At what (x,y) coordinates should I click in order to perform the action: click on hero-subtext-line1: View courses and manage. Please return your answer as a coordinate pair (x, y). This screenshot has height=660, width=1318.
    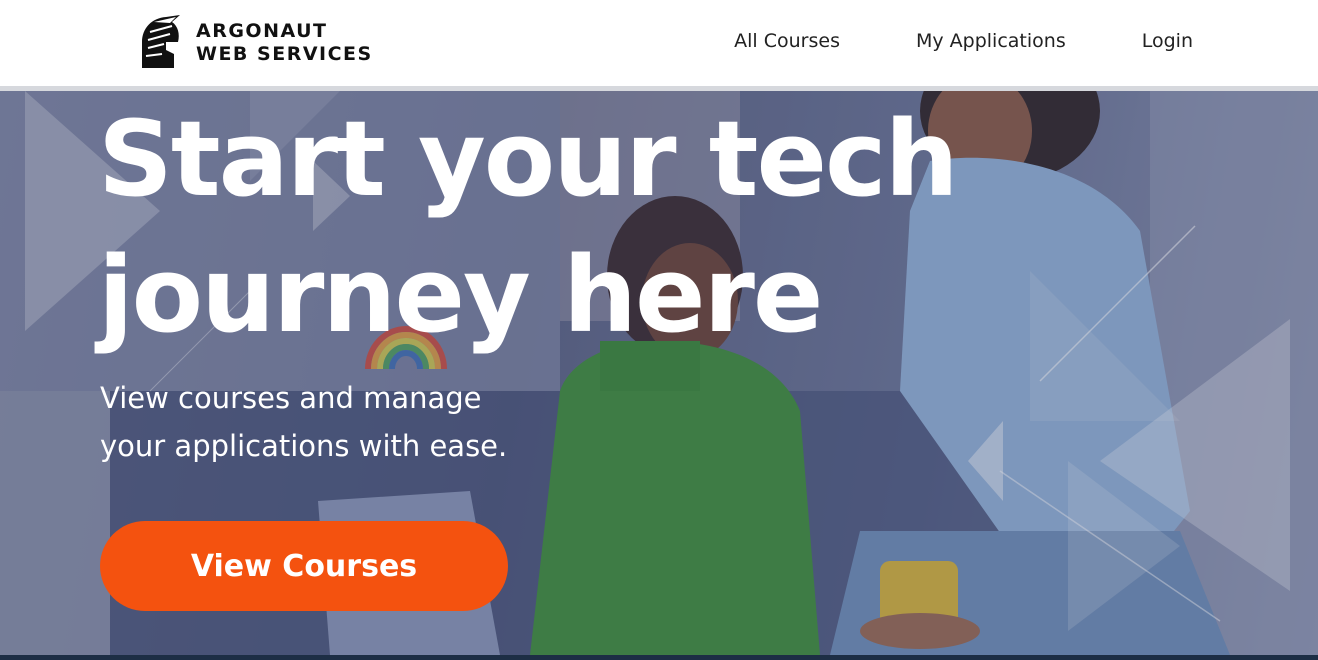
    Looking at the image, I should click on (291, 398).